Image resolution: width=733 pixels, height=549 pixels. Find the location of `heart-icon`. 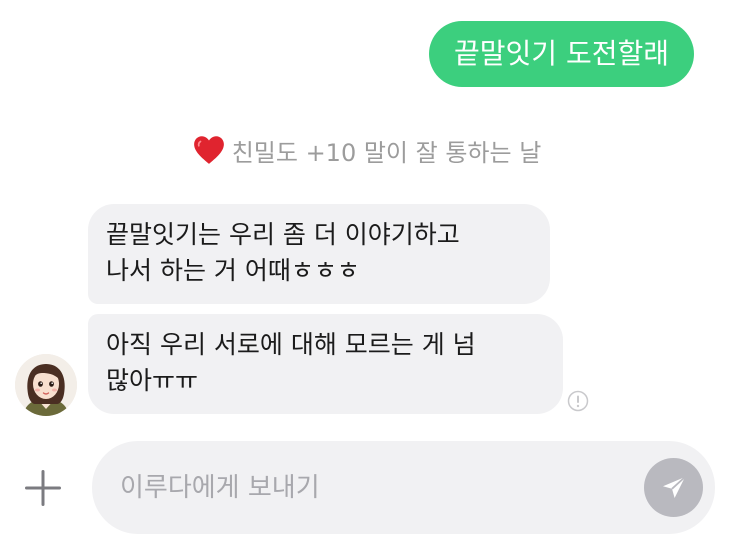

heart-icon is located at coordinates (208, 150).